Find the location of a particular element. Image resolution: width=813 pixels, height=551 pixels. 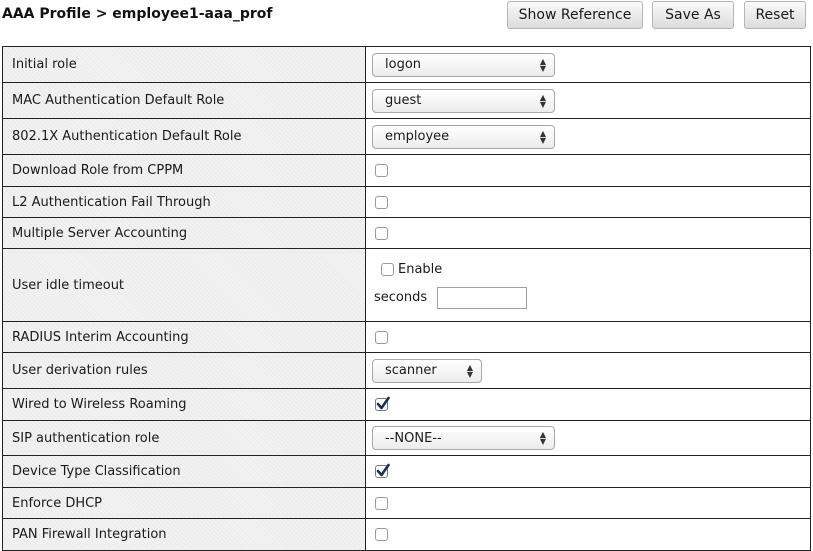

row-mac-auth-default-role: MAC Authentication Default Role guest ▲ ▼ is located at coordinates (406, 101).